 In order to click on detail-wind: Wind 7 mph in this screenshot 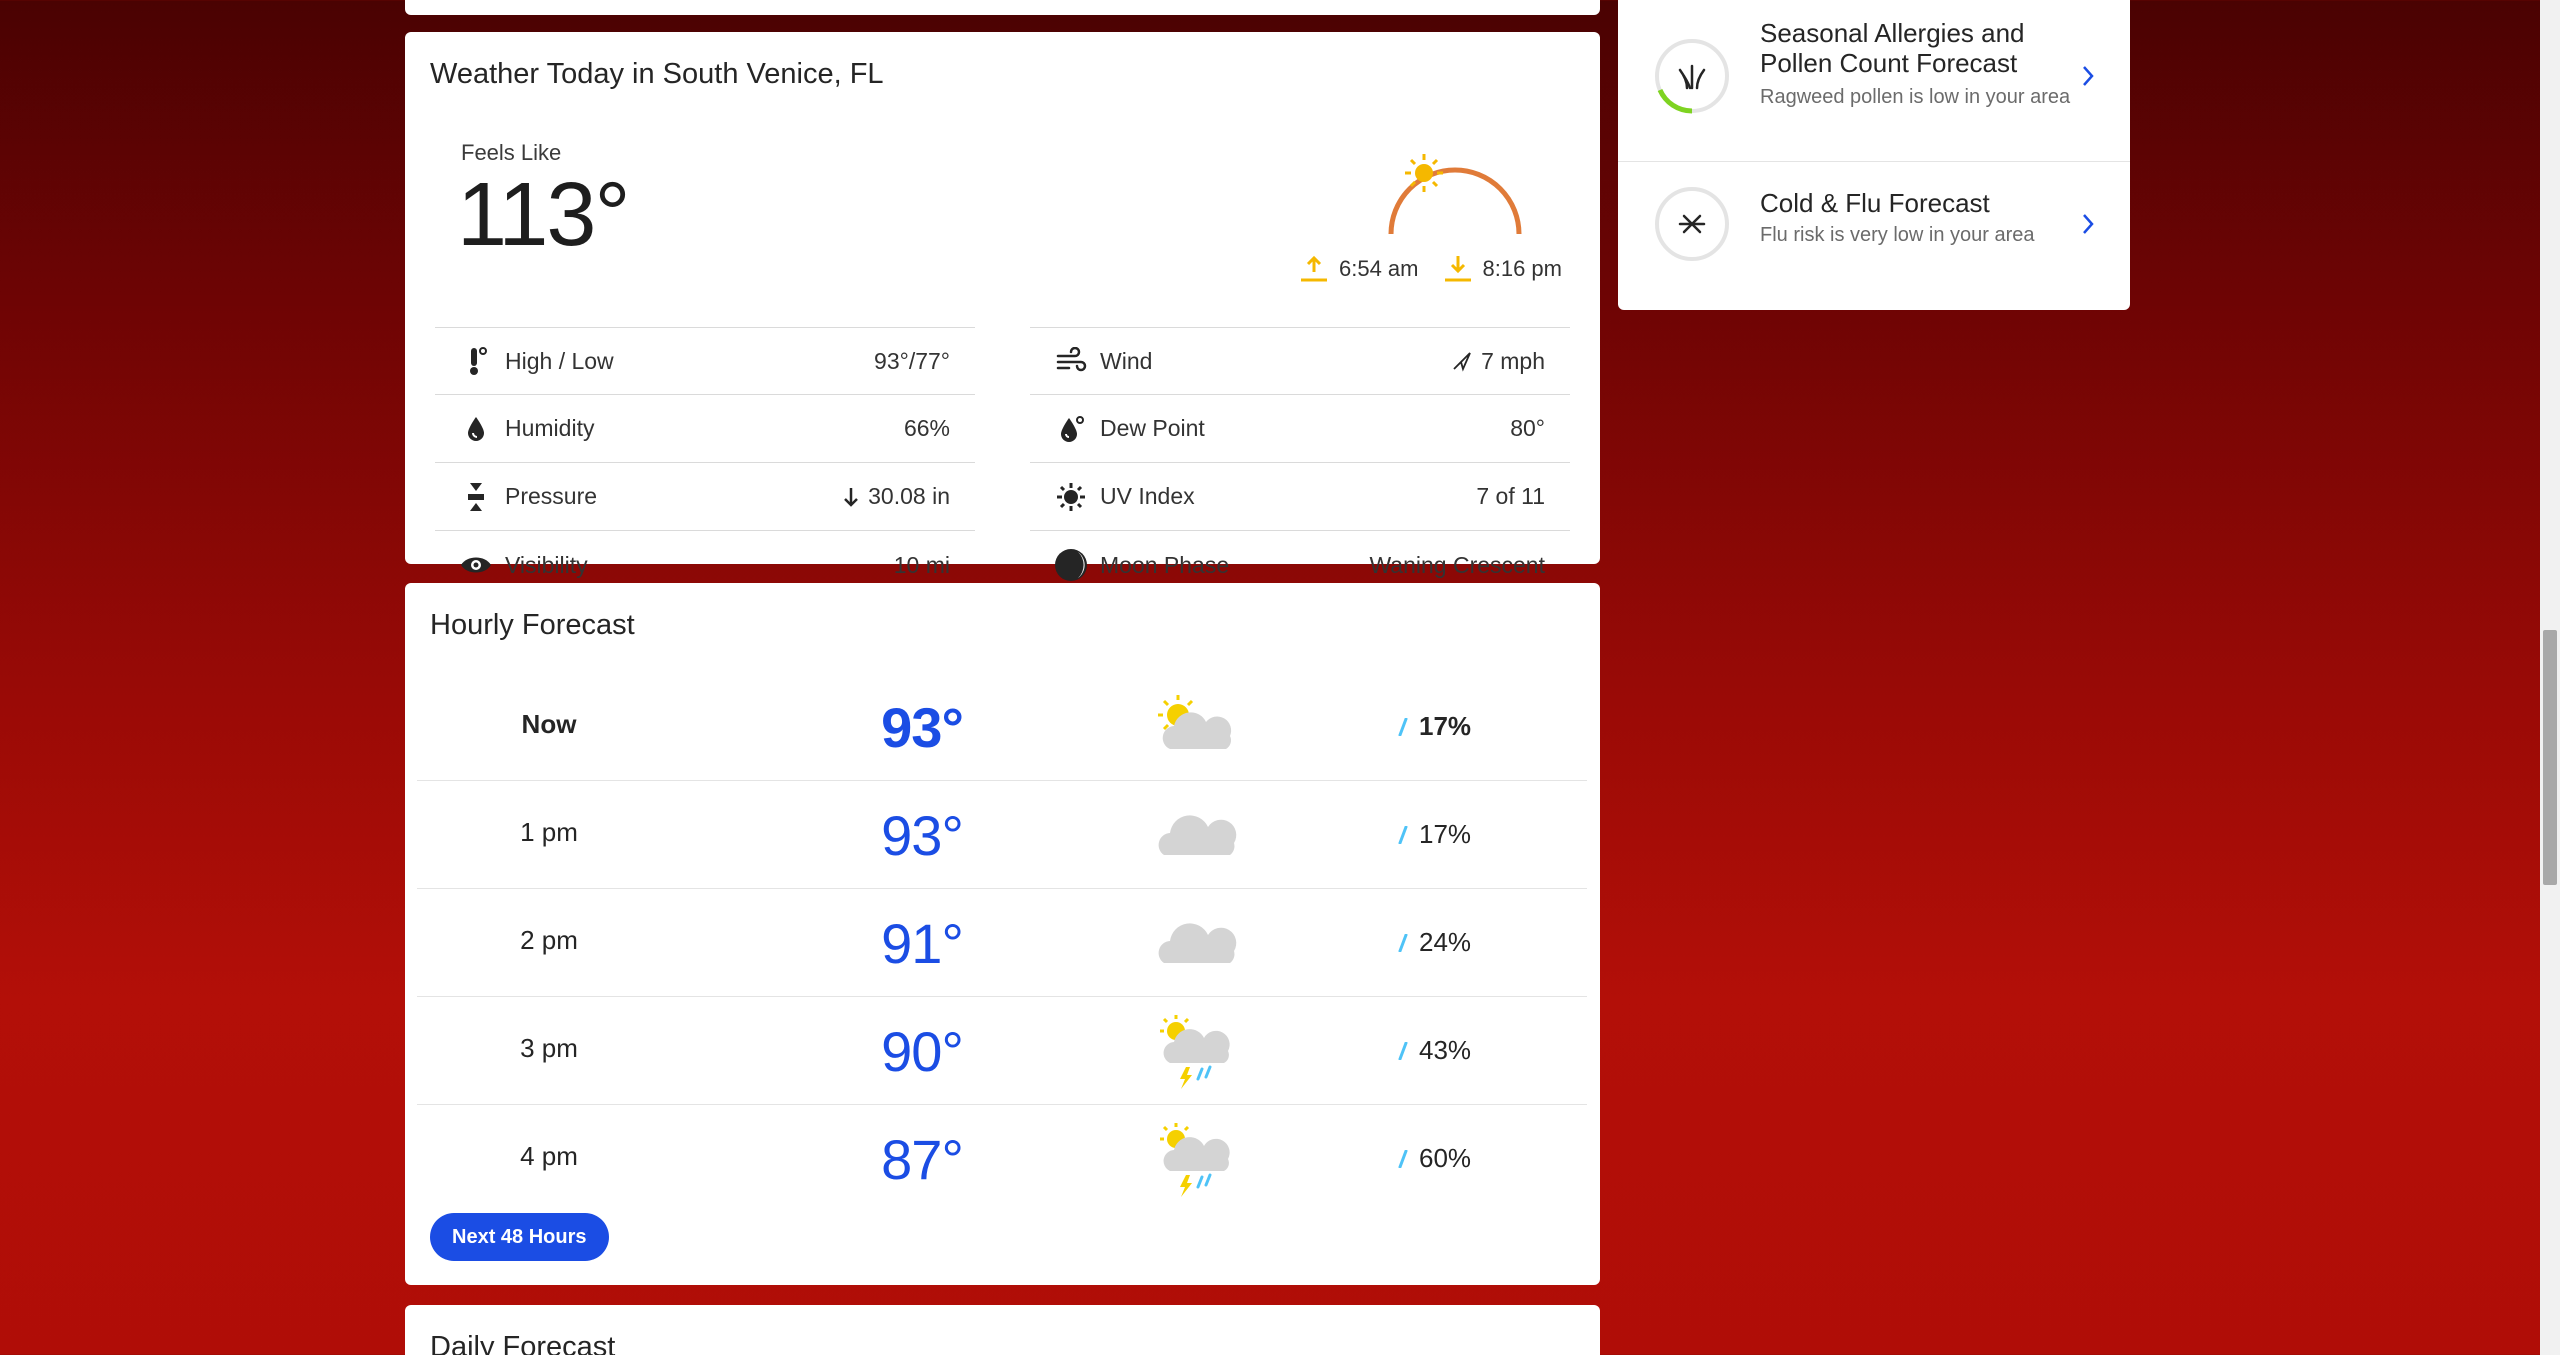, I will do `click(1300, 361)`.